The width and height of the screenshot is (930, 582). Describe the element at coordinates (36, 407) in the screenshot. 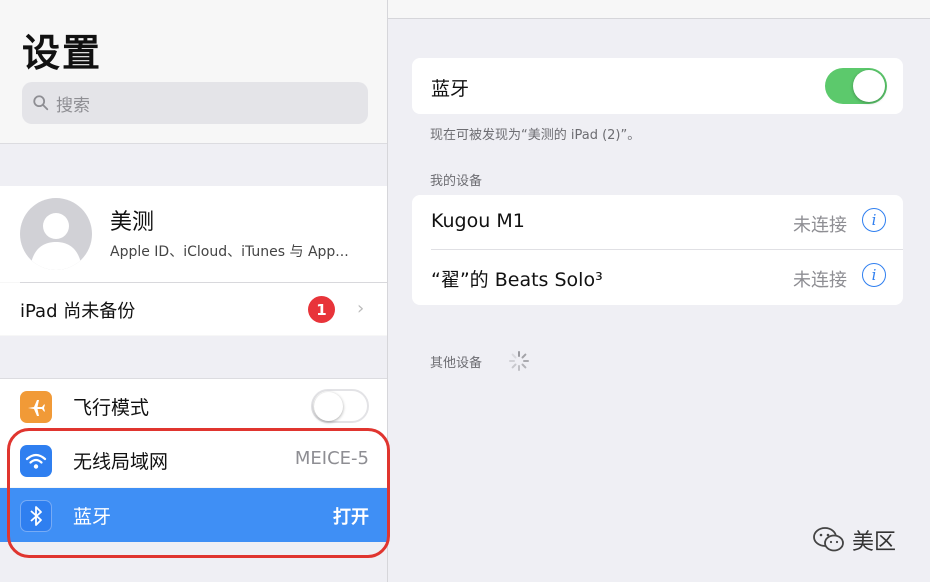

I see `airplane-icon` at that location.